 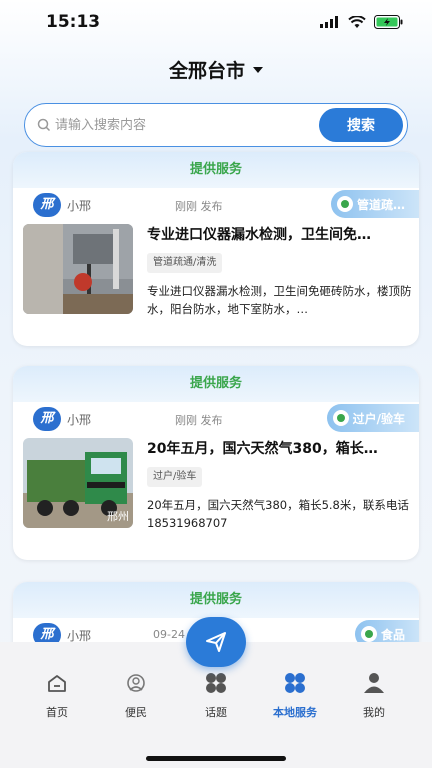 I want to click on post-description: 20年五月，国六天然气380，箱长5.8米，联系电话18531968707, so click(x=278, y=514).